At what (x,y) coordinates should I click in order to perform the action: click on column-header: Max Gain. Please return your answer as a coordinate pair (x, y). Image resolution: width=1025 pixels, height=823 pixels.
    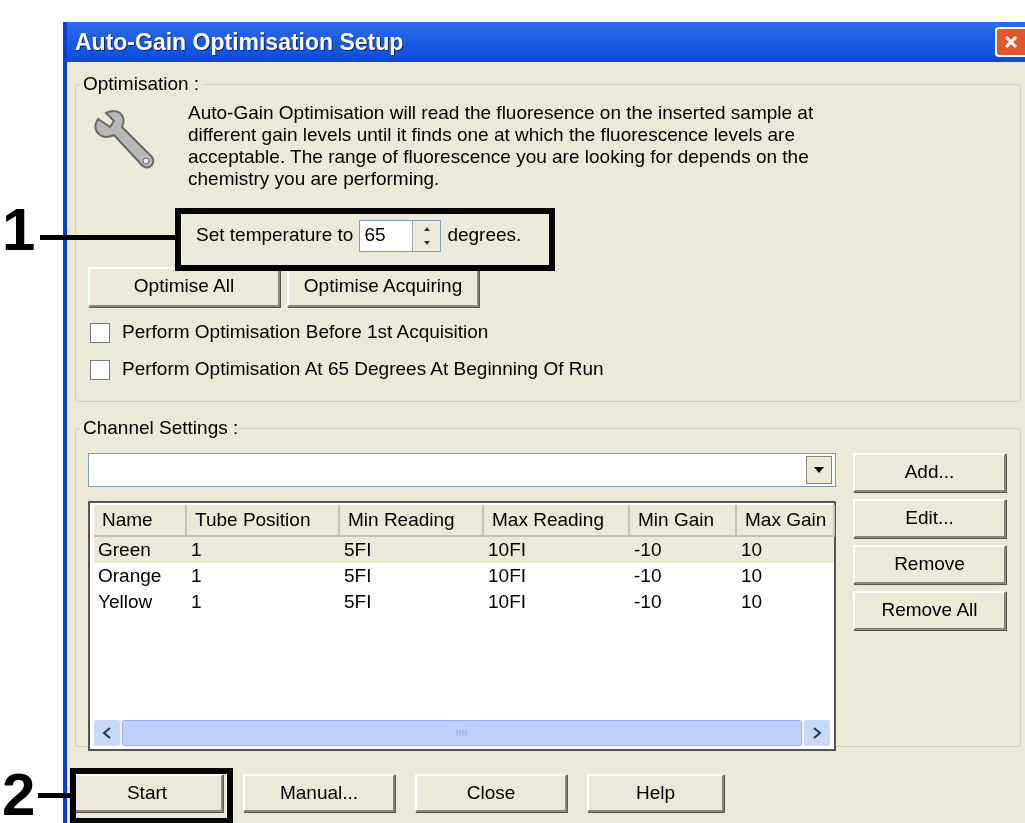
    Looking at the image, I should click on (786, 520).